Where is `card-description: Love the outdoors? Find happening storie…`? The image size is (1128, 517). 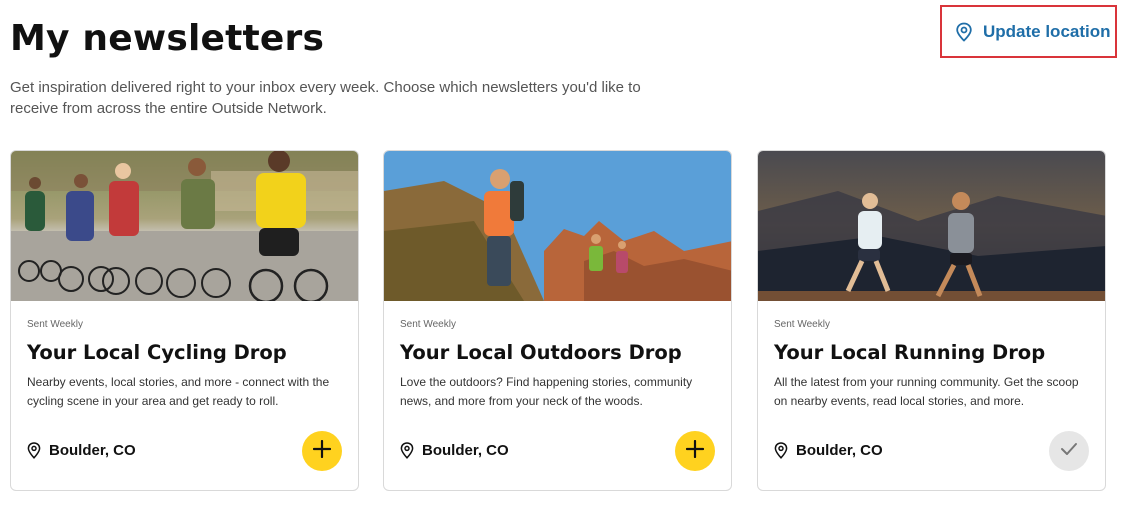
card-description: Love the outdoors? Find happening storie… is located at coordinates (546, 391).